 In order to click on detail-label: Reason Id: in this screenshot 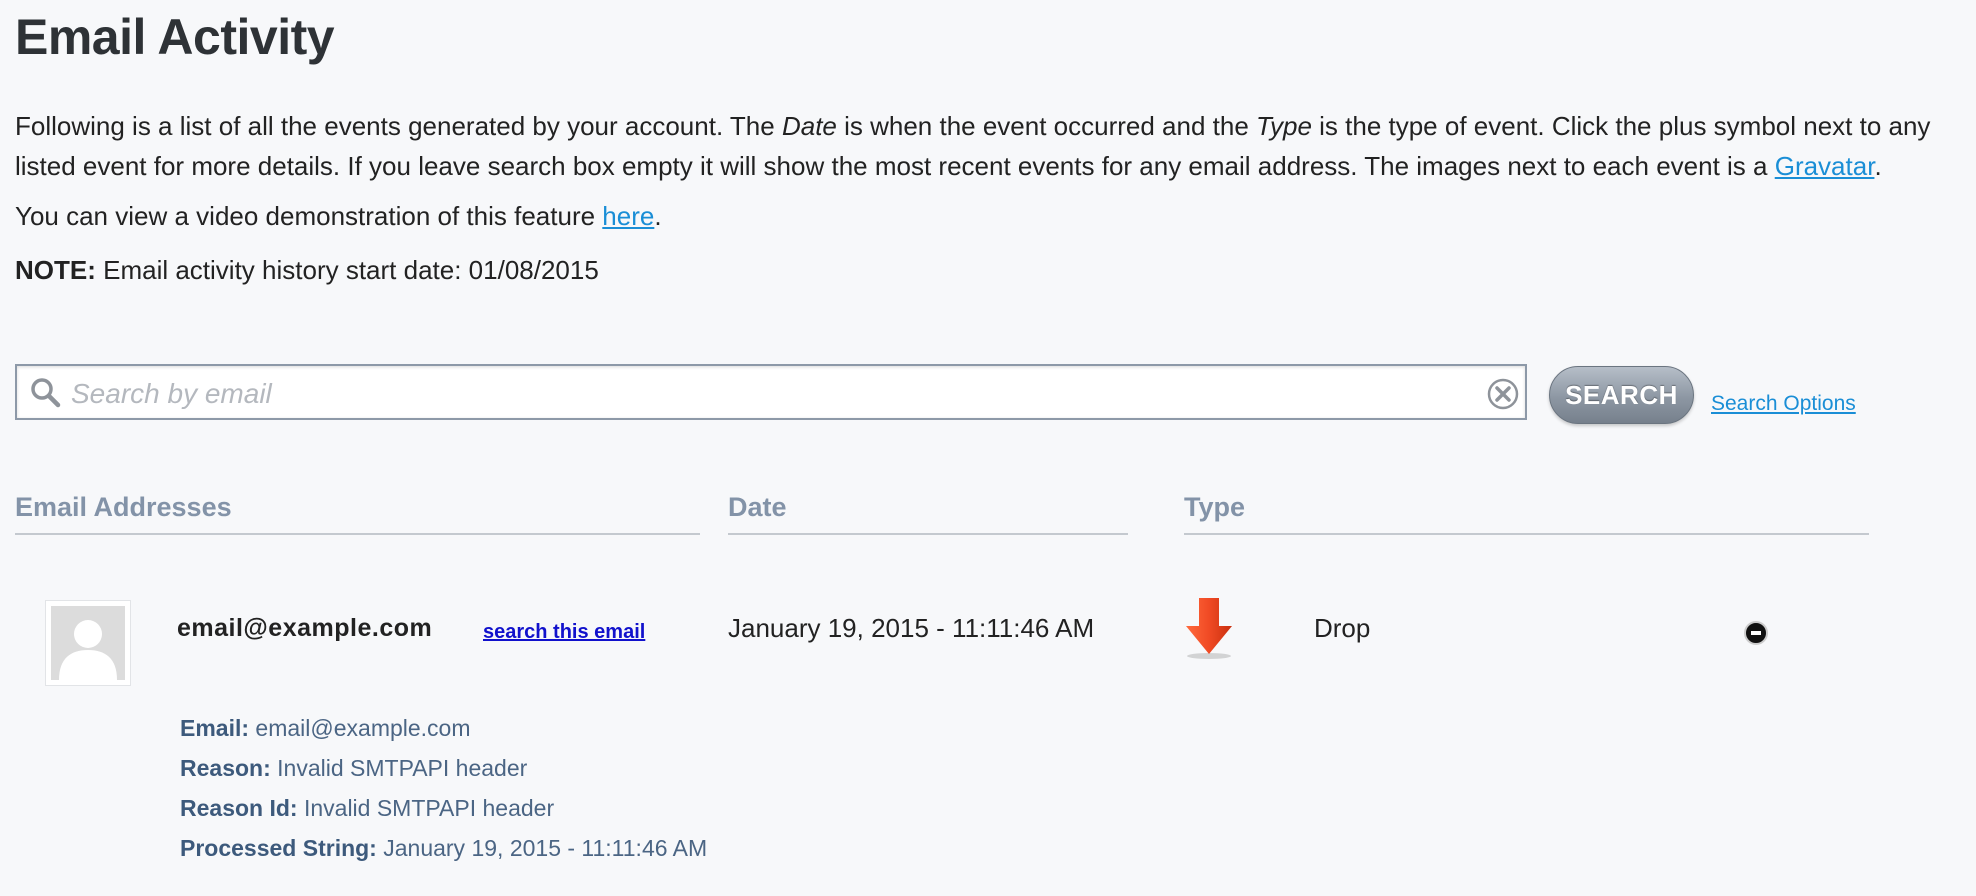, I will do `click(239, 808)`.